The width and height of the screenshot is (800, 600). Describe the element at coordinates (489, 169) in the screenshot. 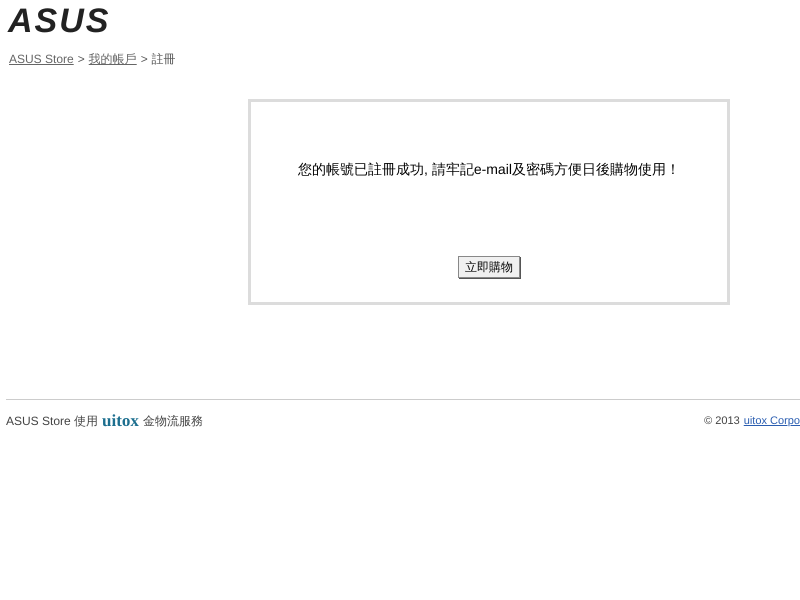

I see `success-message: 您的帳號已註冊成功, 請牢記e-mail及密碼方便日後購物使用！` at that location.